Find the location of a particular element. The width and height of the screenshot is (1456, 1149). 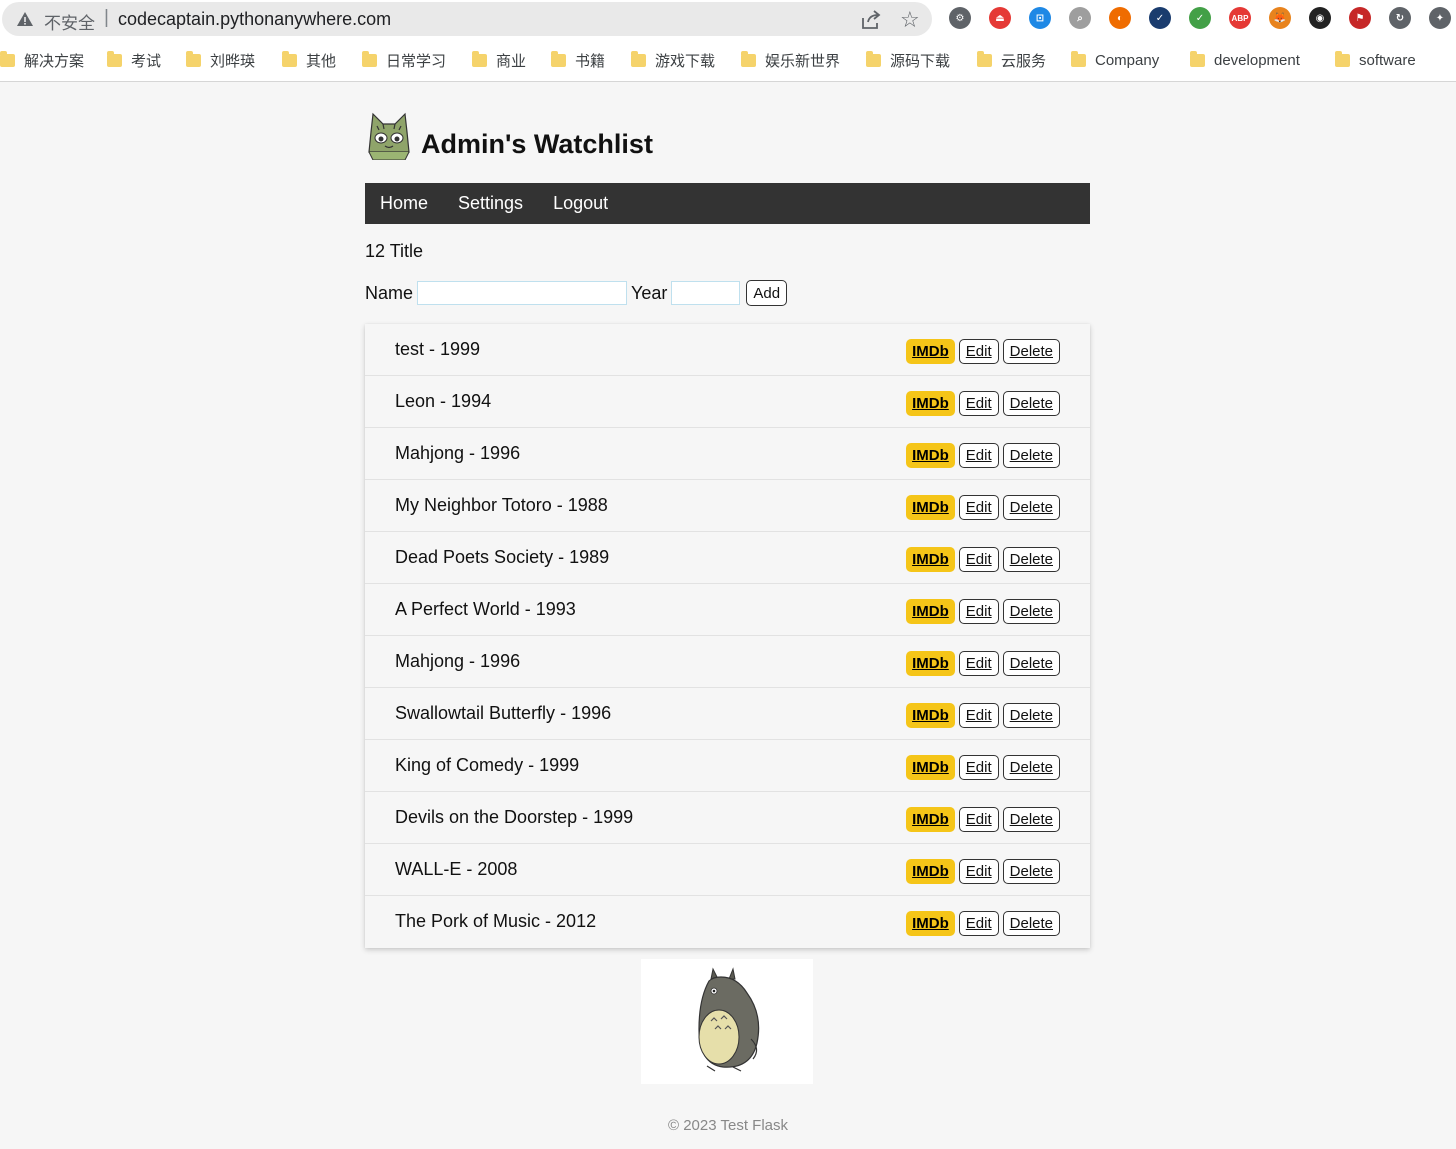

bookmark-1: 考试 is located at coordinates (134, 60).